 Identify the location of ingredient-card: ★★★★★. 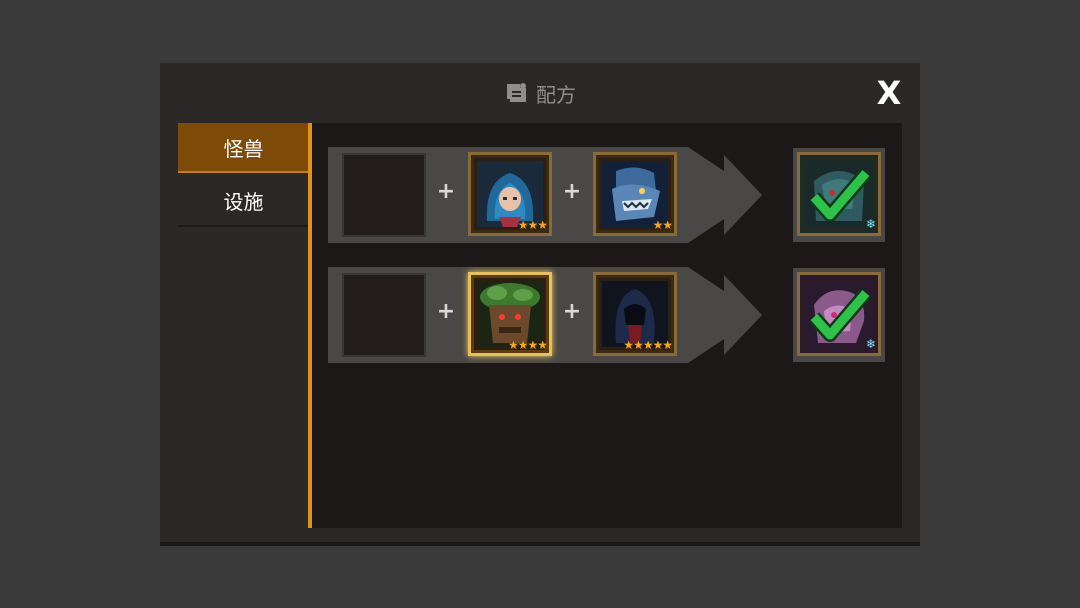
(635, 314).